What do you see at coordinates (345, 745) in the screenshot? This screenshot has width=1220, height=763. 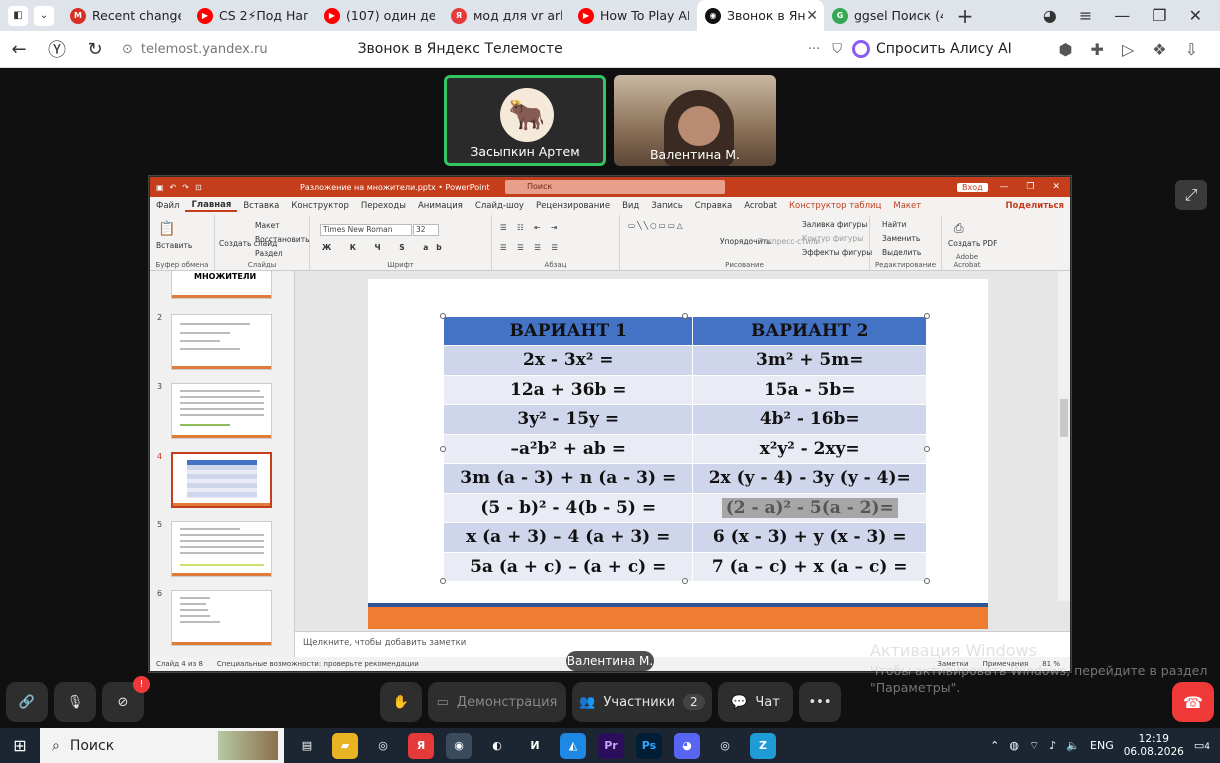 I see `explorer-icon: ▰` at bounding box center [345, 745].